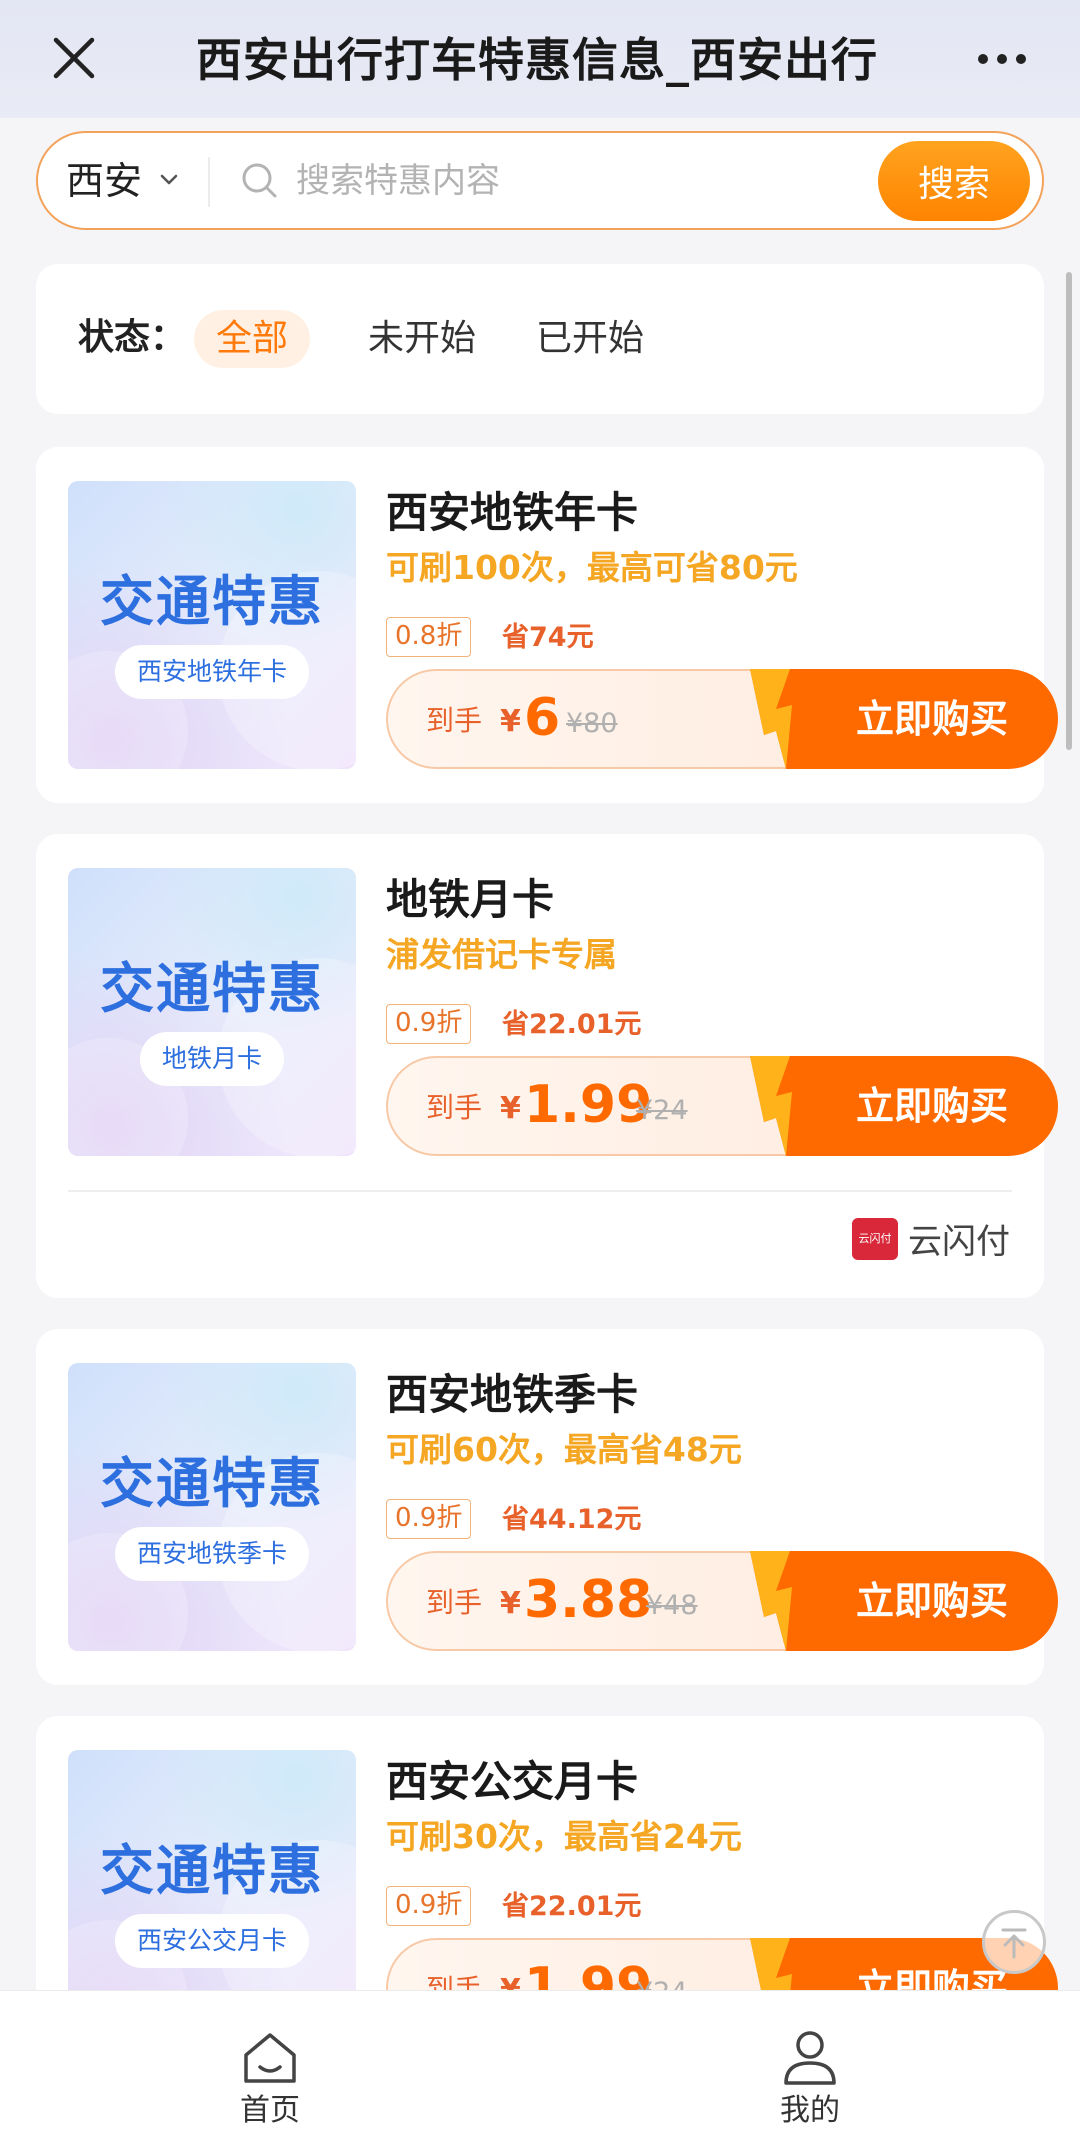 The width and height of the screenshot is (1080, 2142). I want to click on save-amount: 省44.12元, so click(572, 1519).